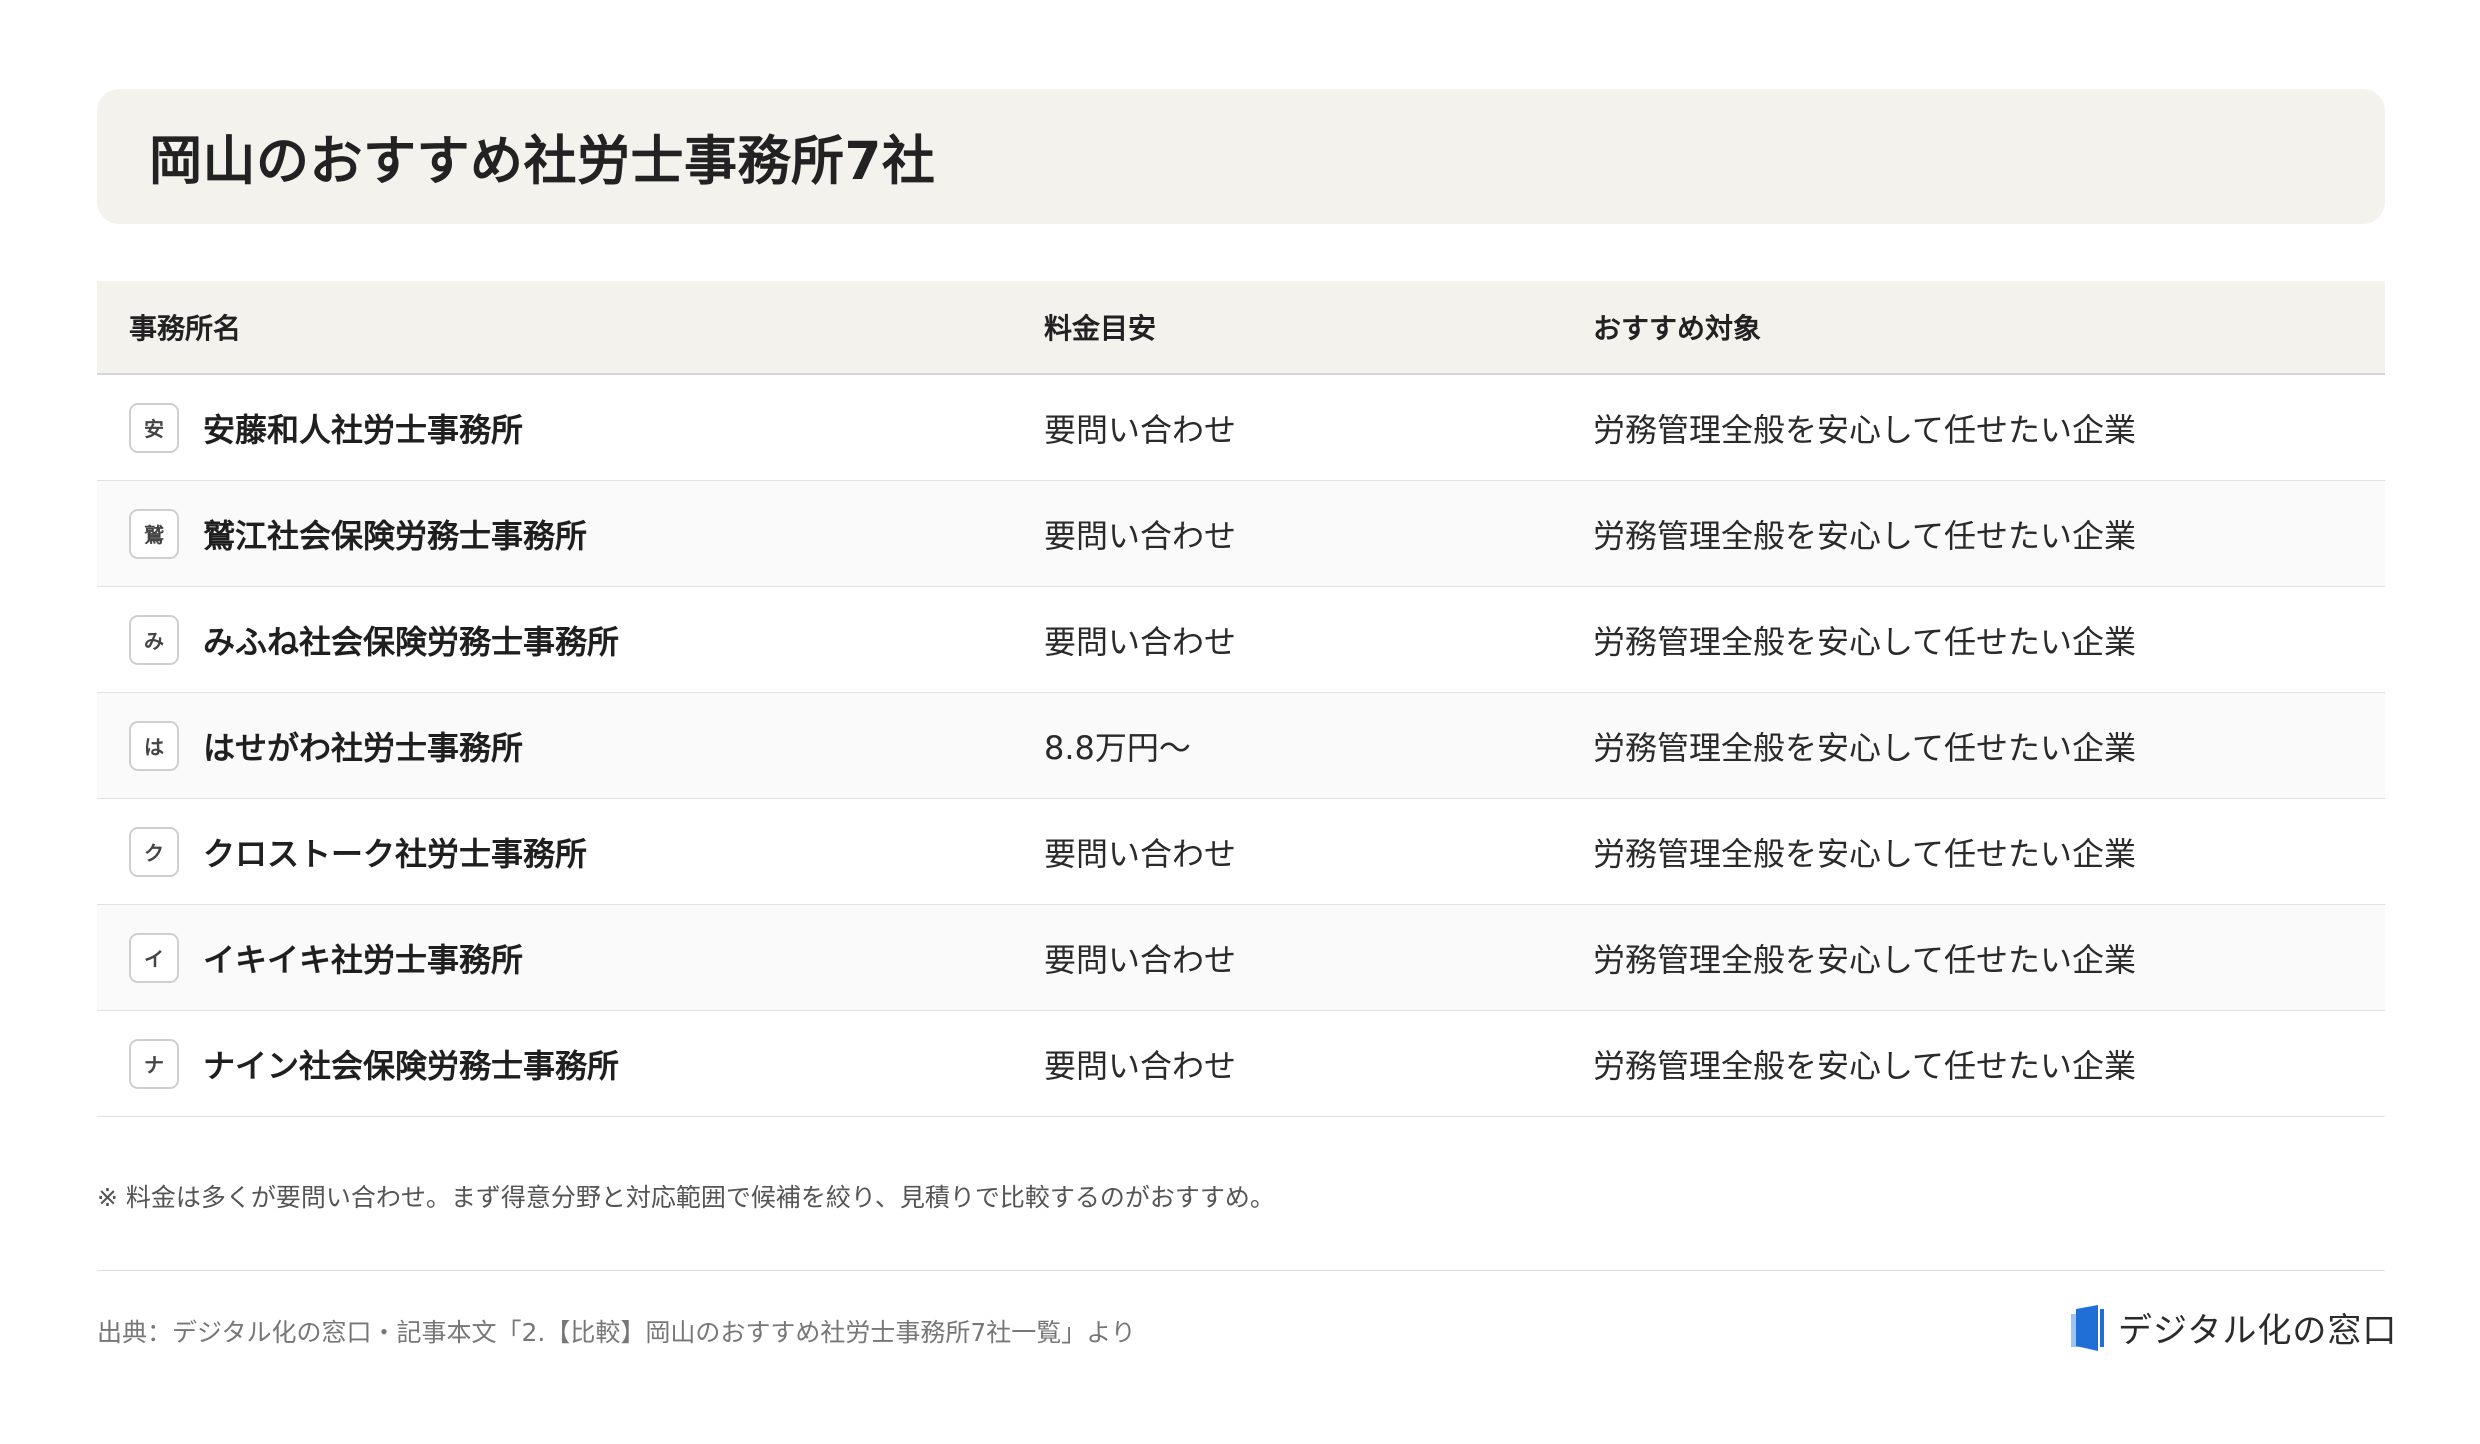  I want to click on office-name: みふね社会保険労務士事務所, so click(411, 641).